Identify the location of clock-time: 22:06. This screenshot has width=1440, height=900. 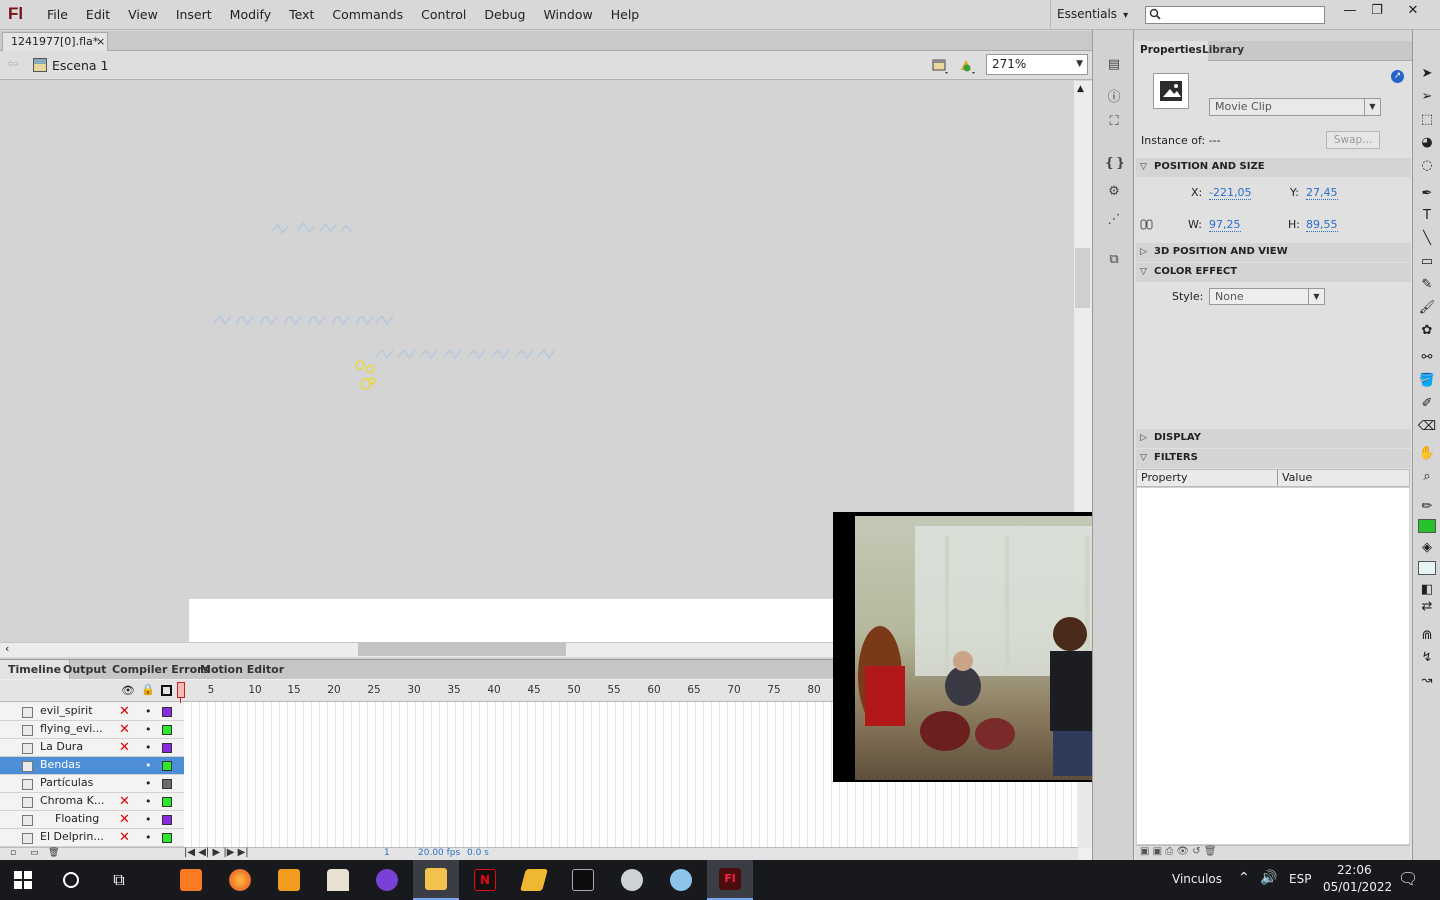
(1354, 870).